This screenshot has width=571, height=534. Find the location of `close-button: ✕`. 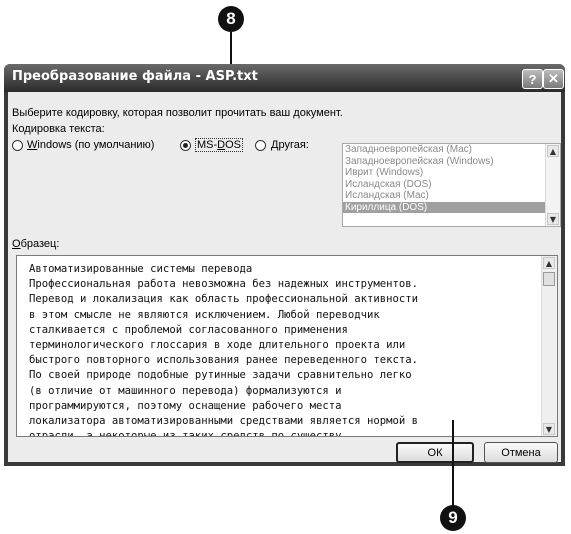

close-button: ✕ is located at coordinates (553, 79).